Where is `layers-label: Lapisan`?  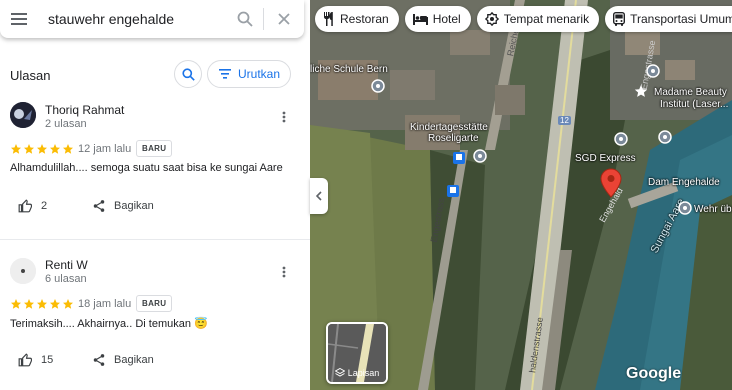 layers-label: Lapisan is located at coordinates (363, 373).